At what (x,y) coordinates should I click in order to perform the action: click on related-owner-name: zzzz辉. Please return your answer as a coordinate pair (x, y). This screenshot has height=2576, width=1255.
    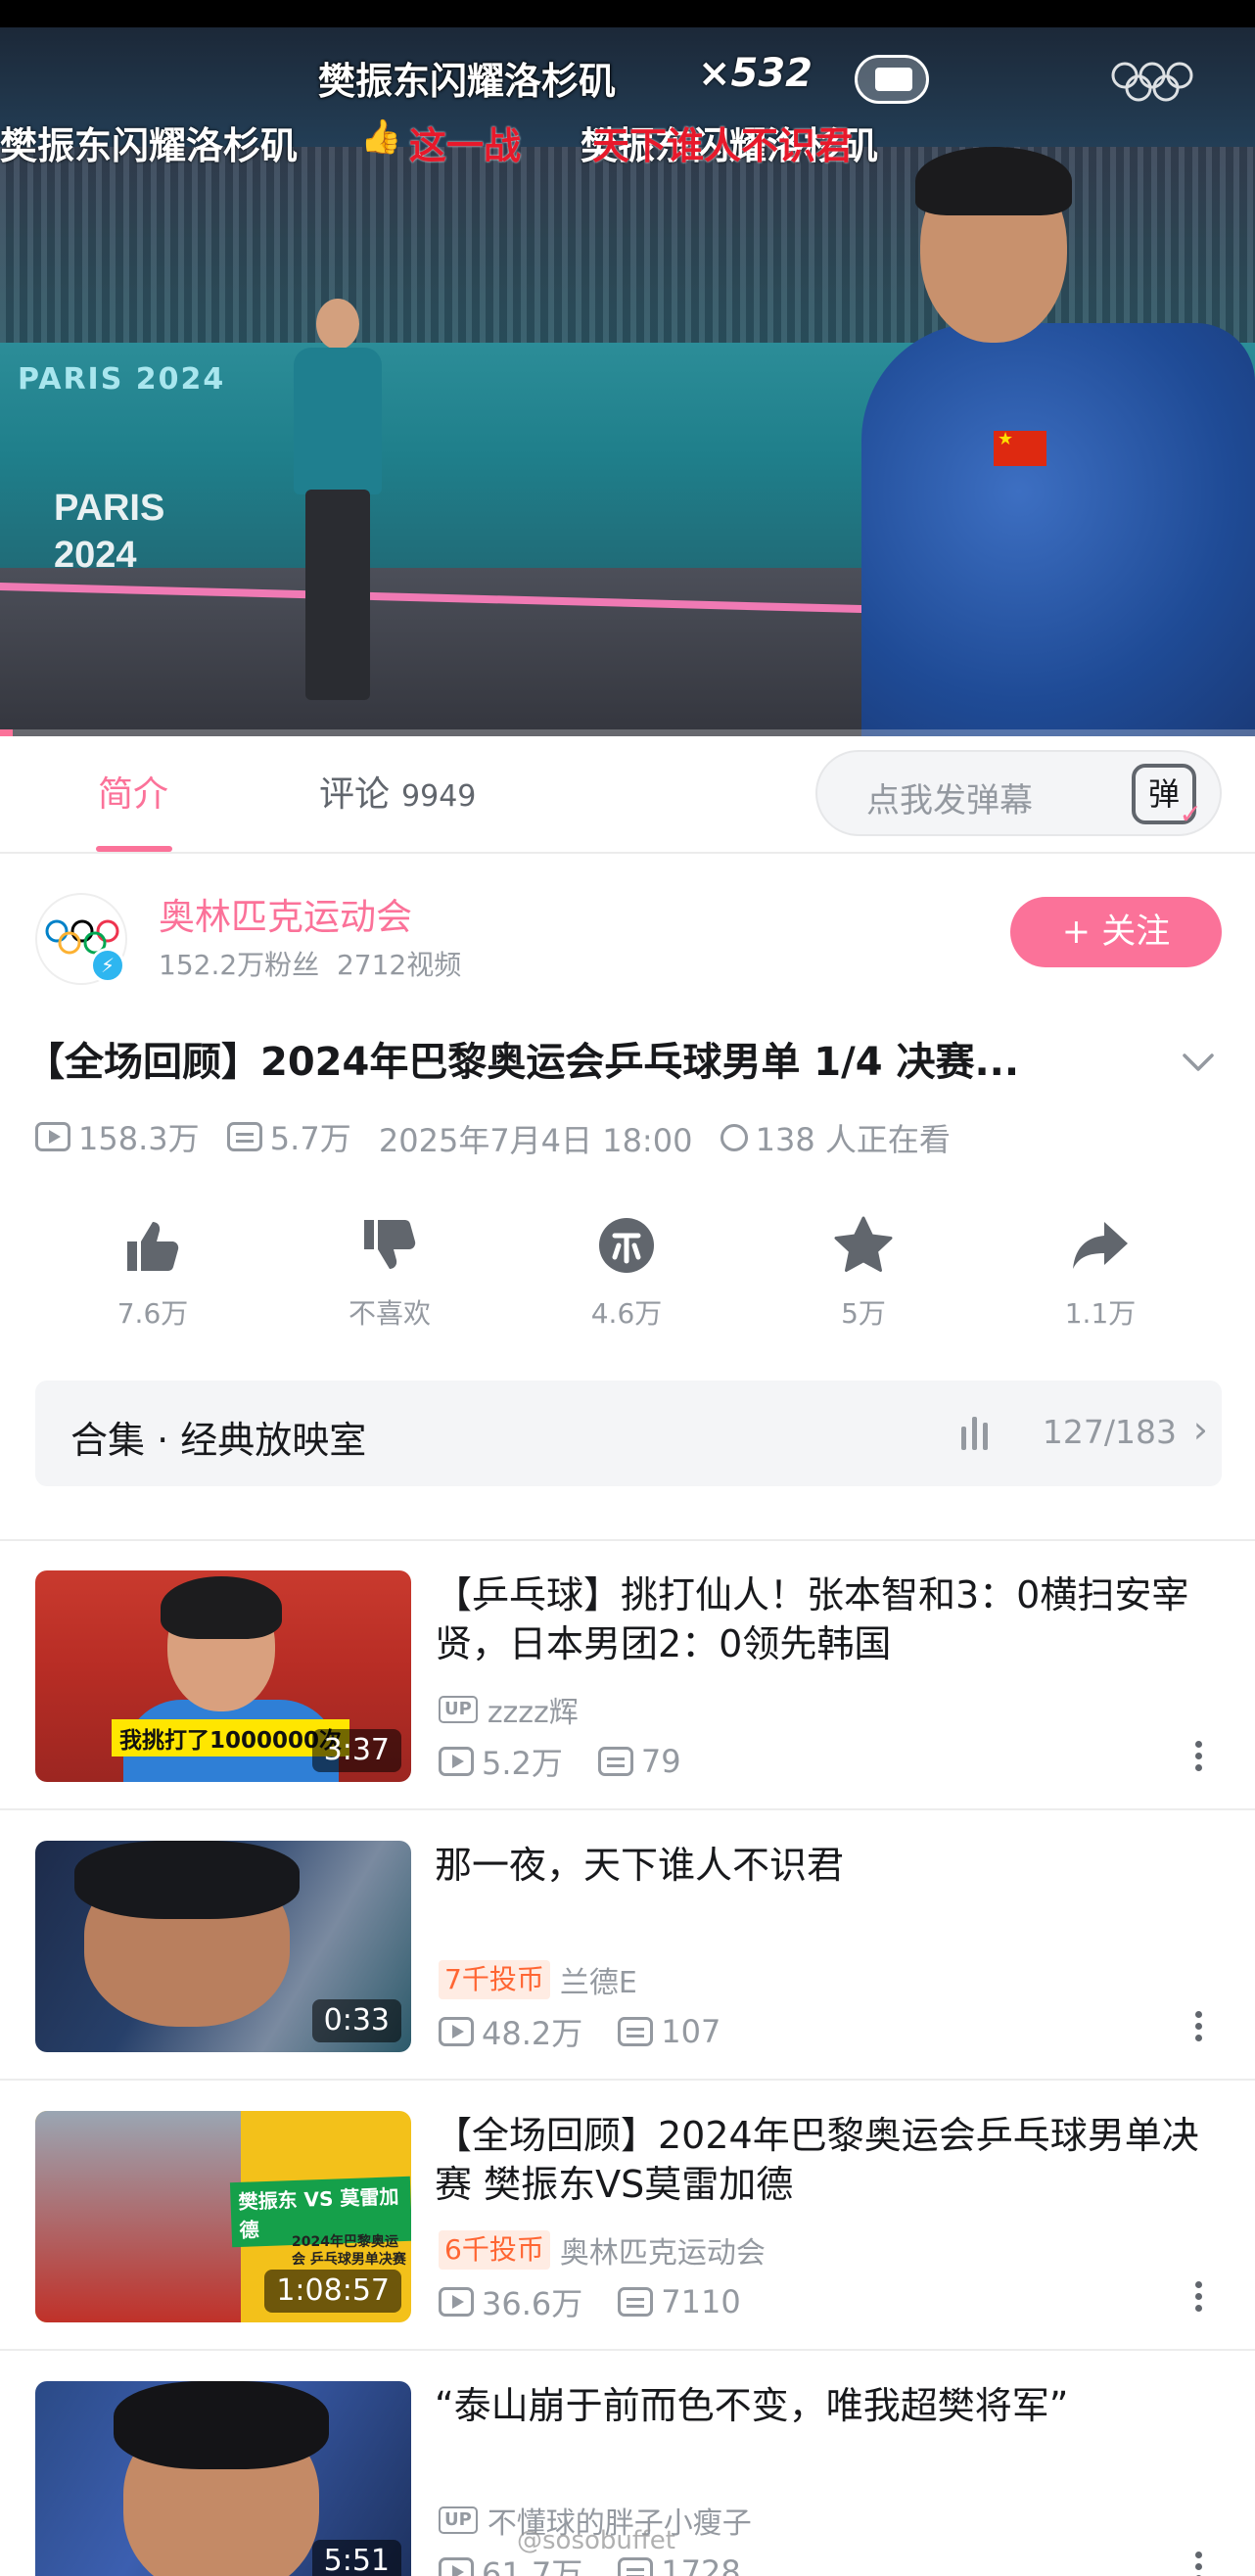
    Looking at the image, I should click on (533, 1713).